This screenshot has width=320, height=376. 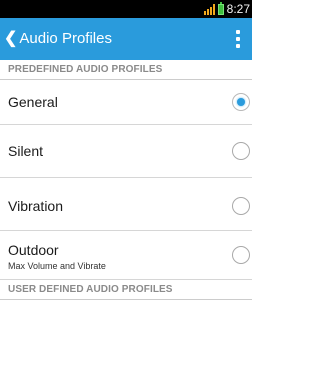 What do you see at coordinates (33, 102) in the screenshot?
I see `profile-title: General` at bounding box center [33, 102].